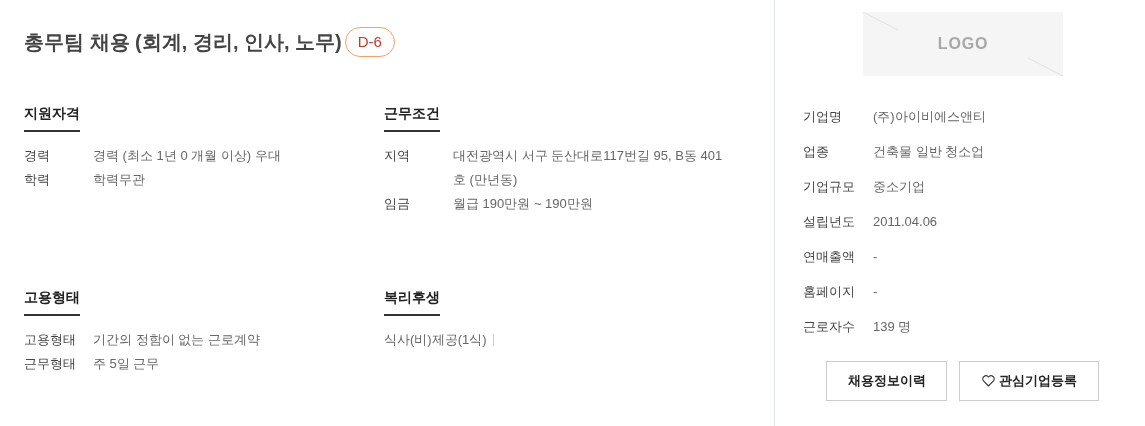 The width and height of the screenshot is (1145, 426). I want to click on field-label: 연매출액, so click(829, 257).